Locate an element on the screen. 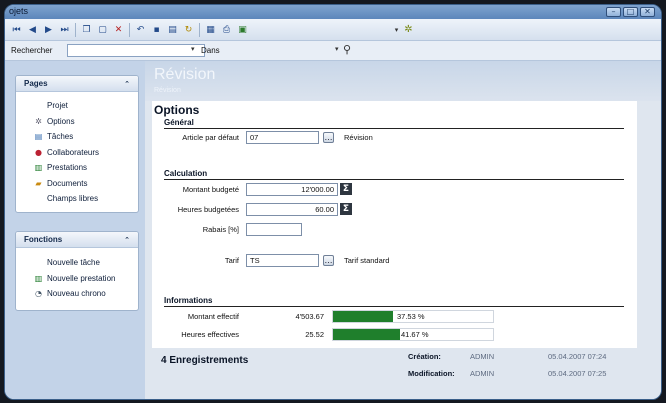 This screenshot has width=666, height=403. sidebar-item-taches: ▤ Tâches is located at coordinates (77, 137).